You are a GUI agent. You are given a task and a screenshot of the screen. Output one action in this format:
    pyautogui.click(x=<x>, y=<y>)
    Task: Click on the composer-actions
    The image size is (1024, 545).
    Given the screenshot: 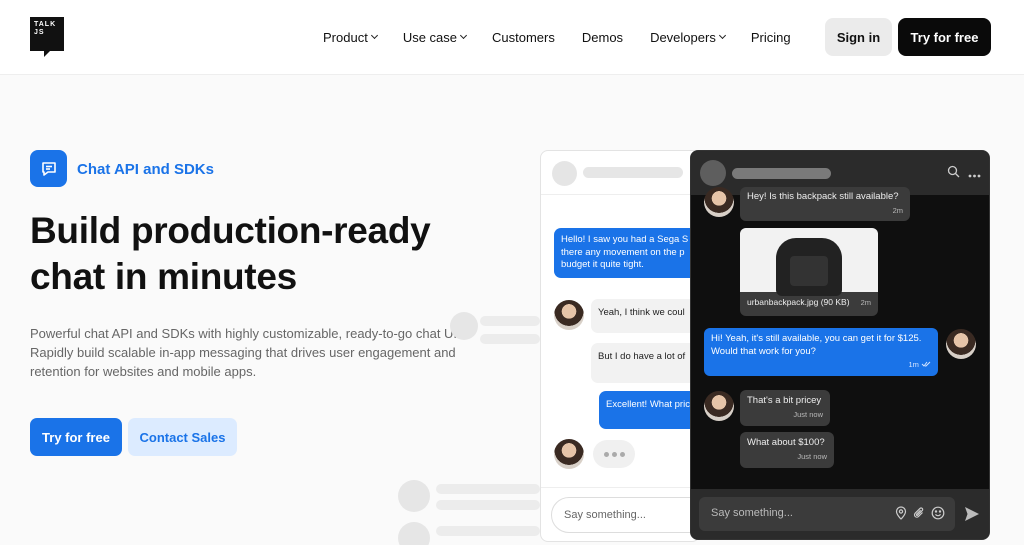 What is the action you would take?
    pyautogui.click(x=920, y=514)
    